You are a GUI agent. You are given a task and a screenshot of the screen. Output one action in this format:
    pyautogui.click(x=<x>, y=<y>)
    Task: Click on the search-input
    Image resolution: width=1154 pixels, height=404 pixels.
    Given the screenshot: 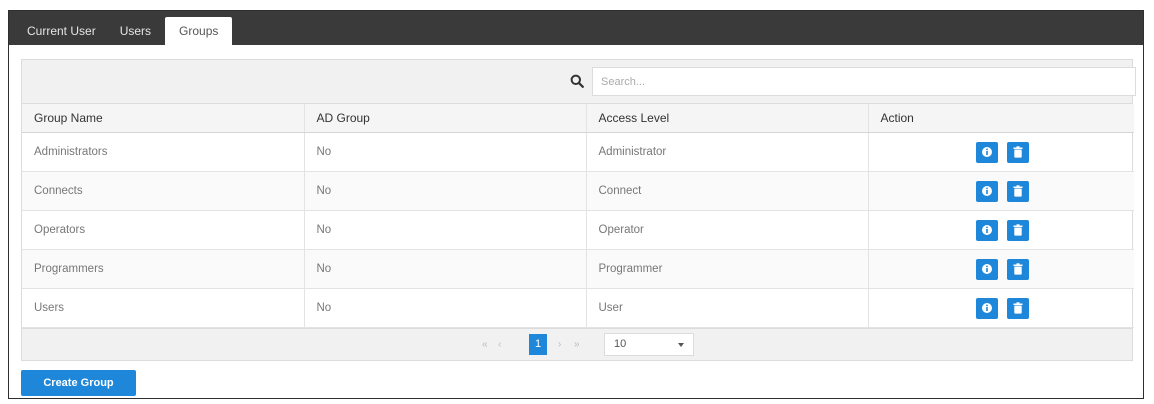 What is the action you would take?
    pyautogui.click(x=864, y=81)
    